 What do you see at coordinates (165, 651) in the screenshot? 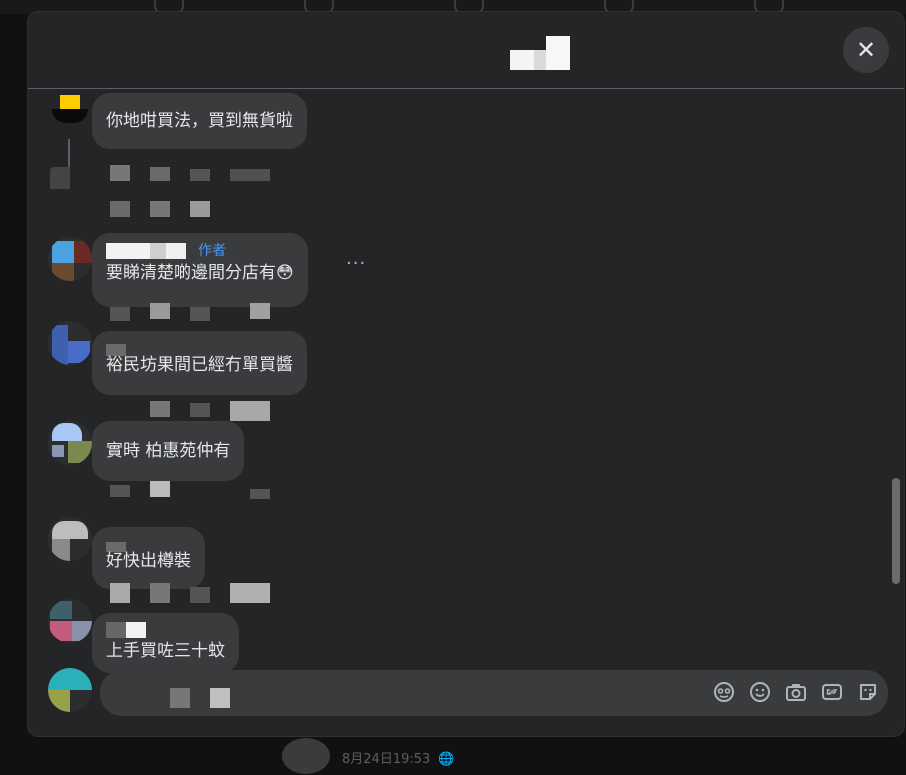
I see `comment-text: 上手買咗三十蚊` at bounding box center [165, 651].